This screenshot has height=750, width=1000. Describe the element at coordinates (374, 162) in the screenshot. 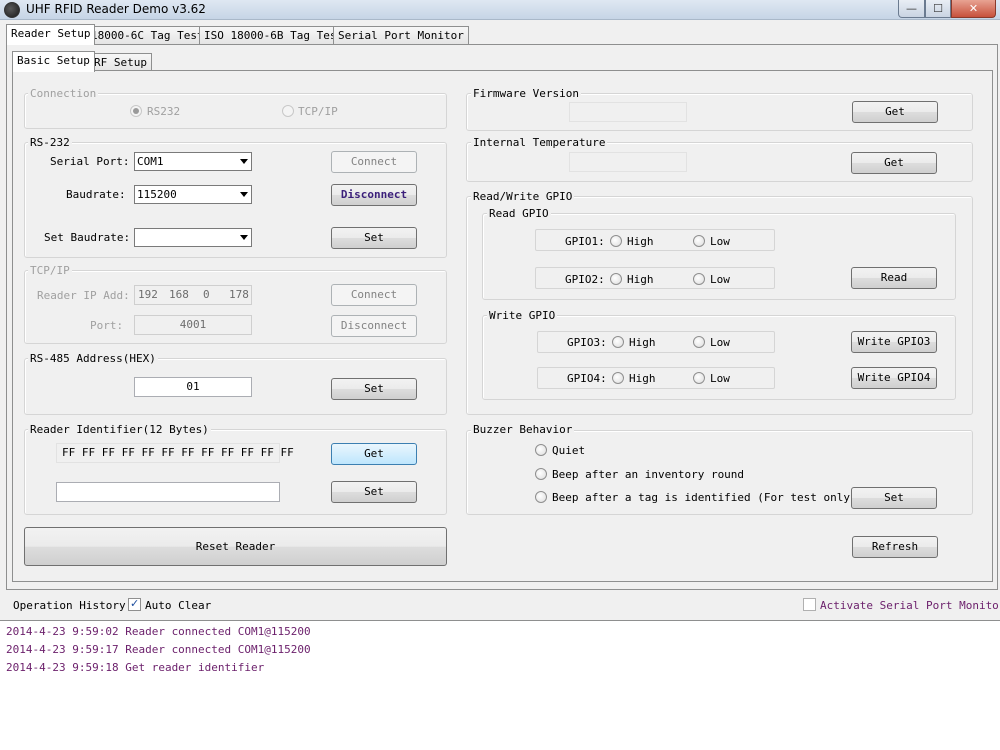

I see `connect-button: Connect` at that location.